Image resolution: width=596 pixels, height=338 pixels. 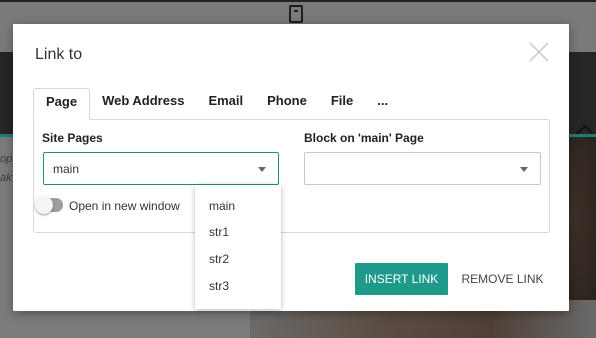 What do you see at coordinates (539, 52) in the screenshot?
I see `close-icon` at bounding box center [539, 52].